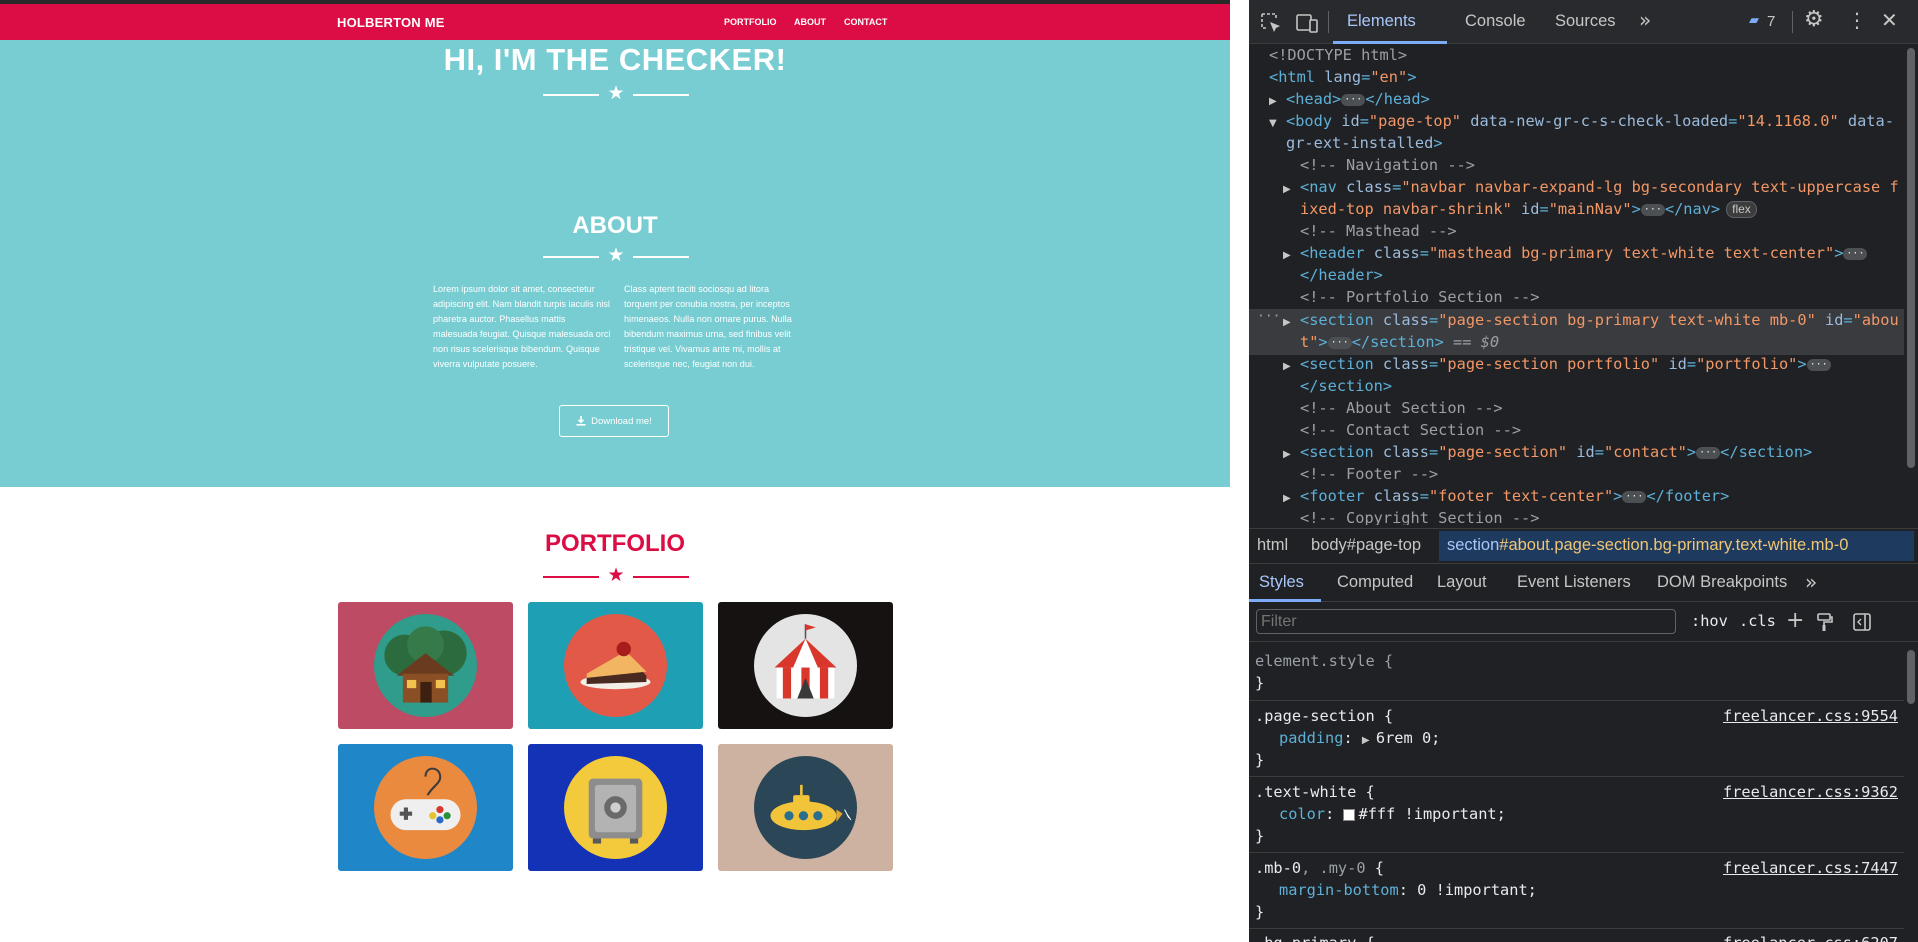  Describe the element at coordinates (1810, 937) in the screenshot. I see `rule-source-link: freelancer.css:6207` at that location.